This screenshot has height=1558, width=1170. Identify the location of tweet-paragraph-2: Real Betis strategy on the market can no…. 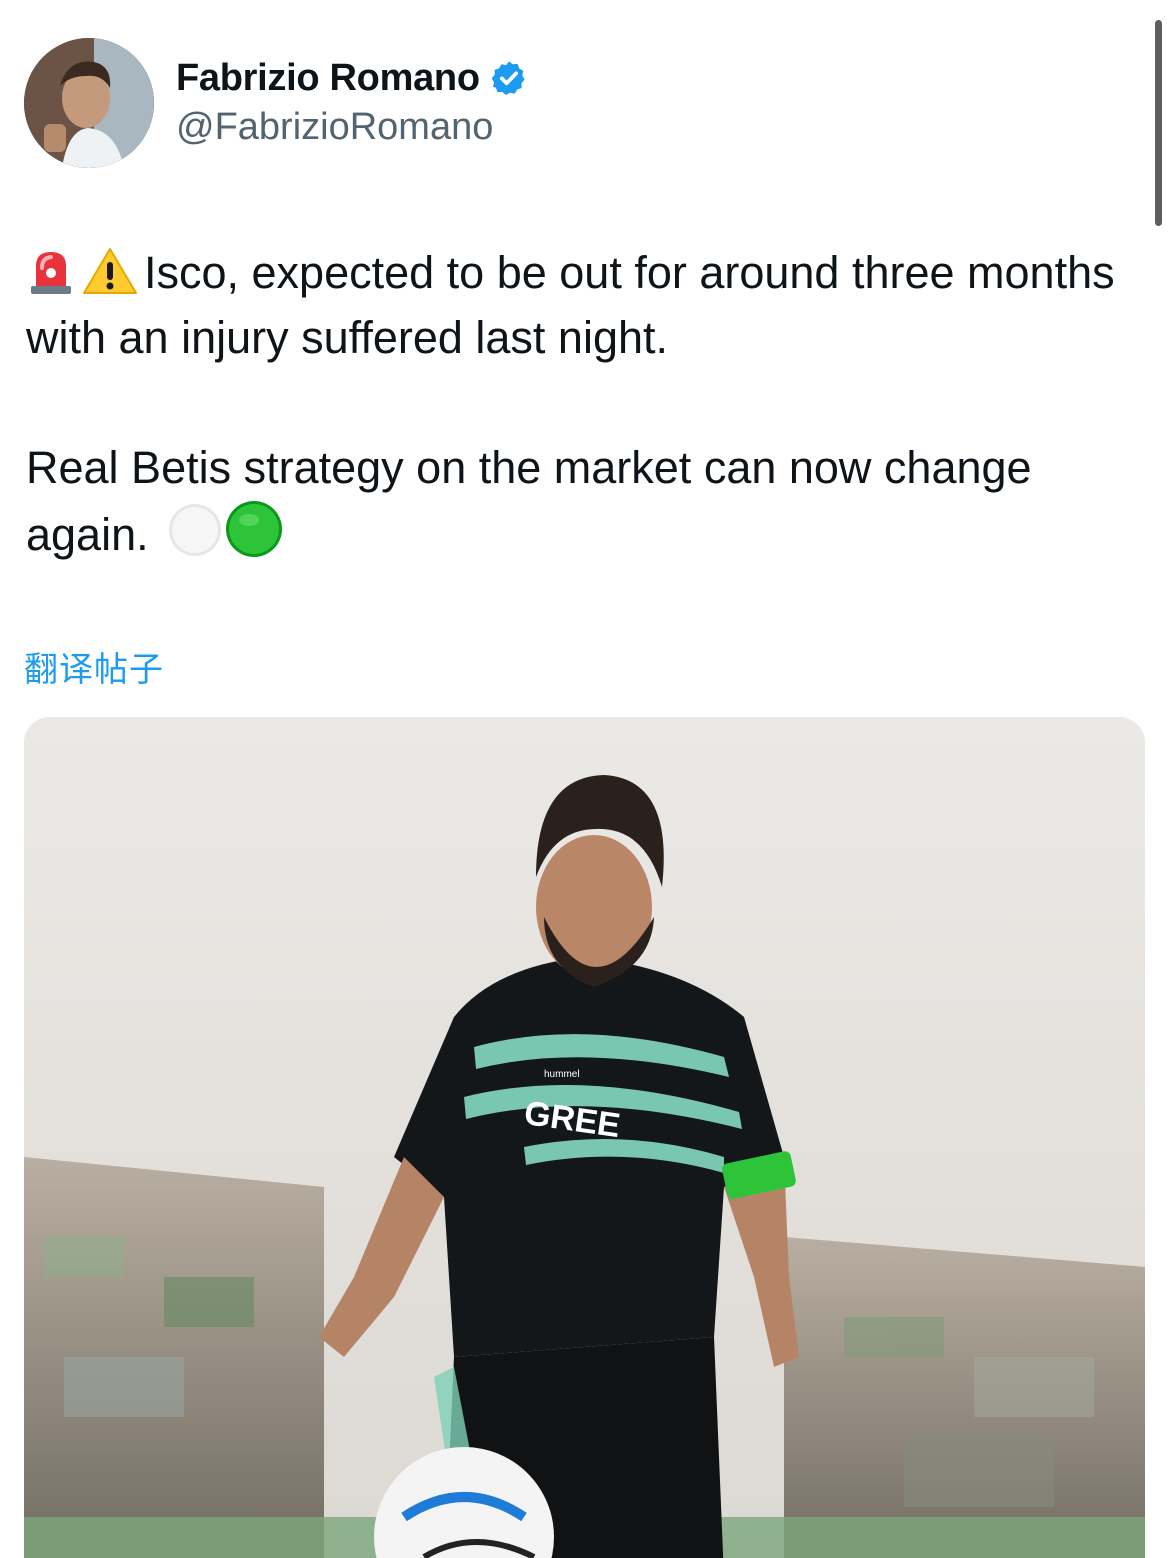
(581, 501).